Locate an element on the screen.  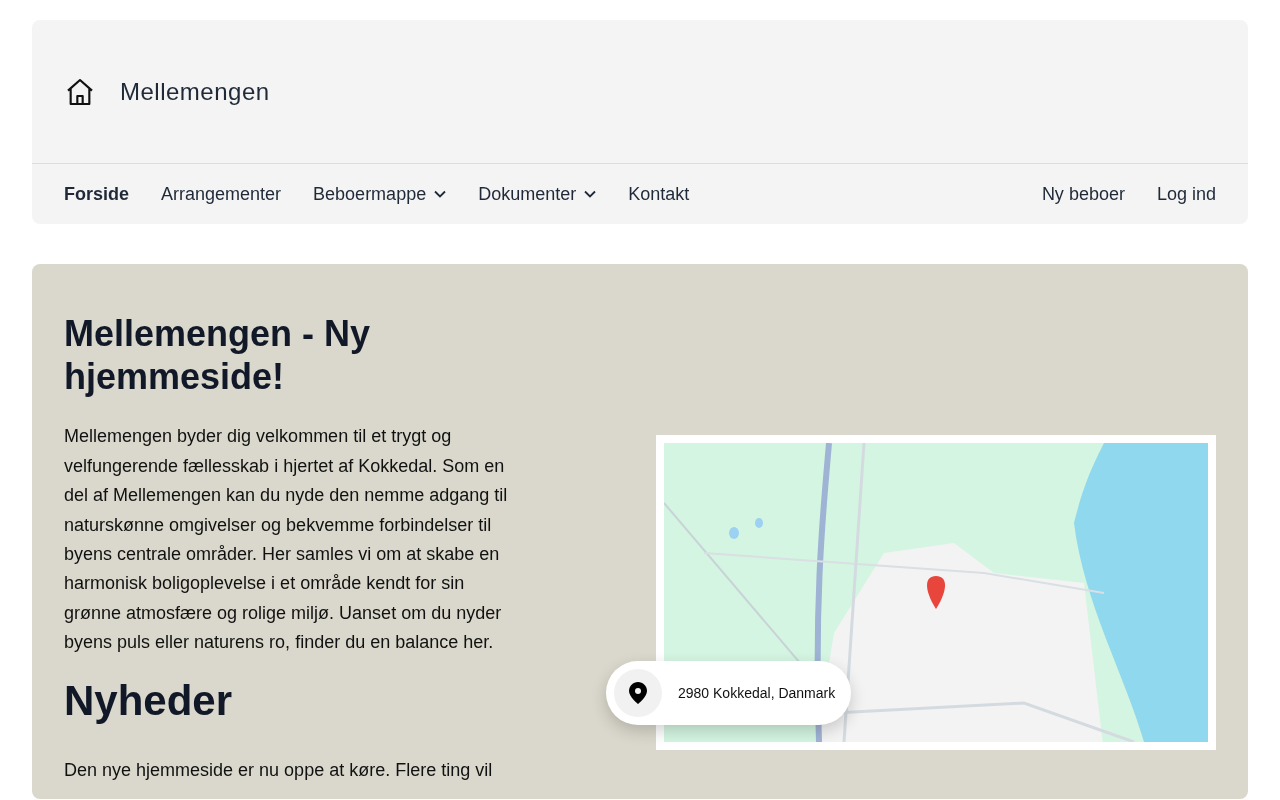
address-text: 2980 Kokkedal, Danmark is located at coordinates (757, 693).